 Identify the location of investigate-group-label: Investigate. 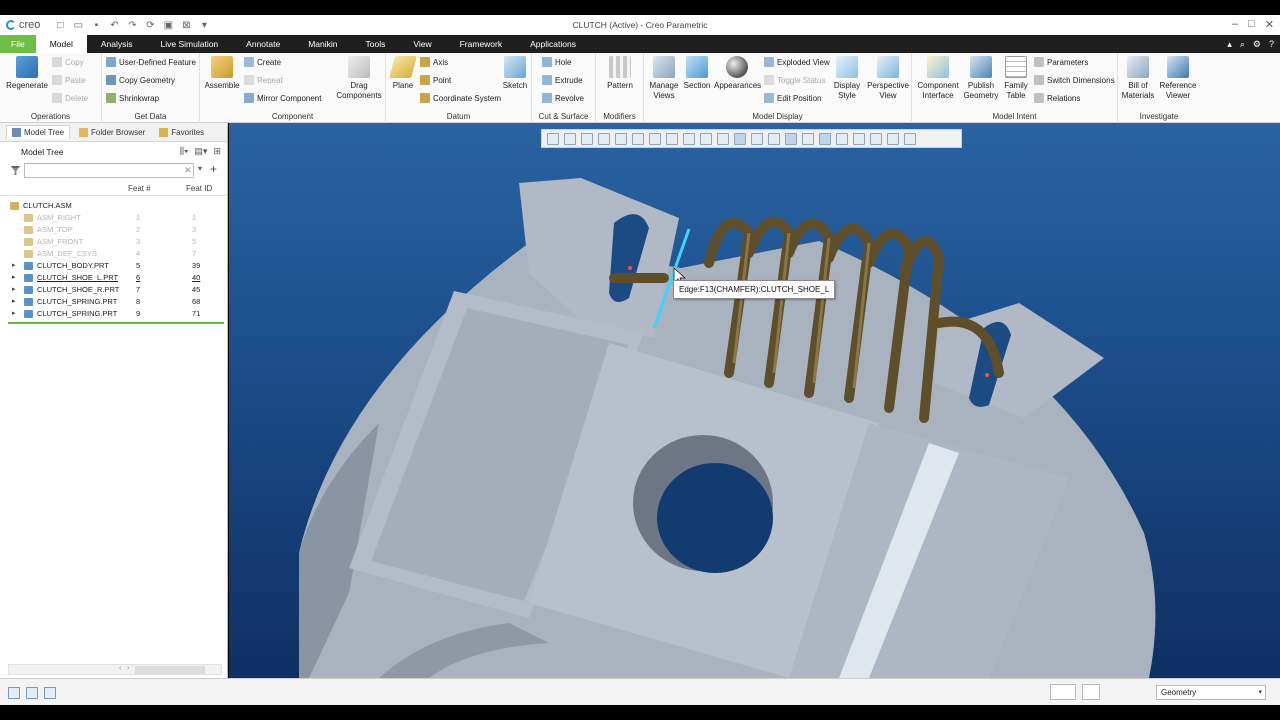
(1159, 116).